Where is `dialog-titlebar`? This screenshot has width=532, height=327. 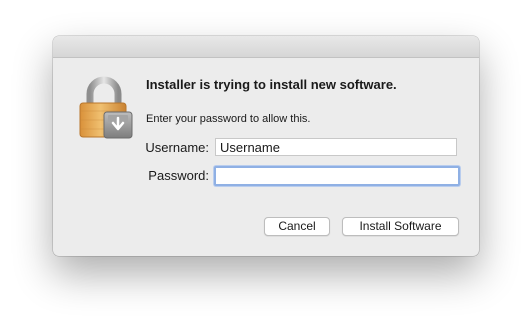 dialog-titlebar is located at coordinates (266, 47).